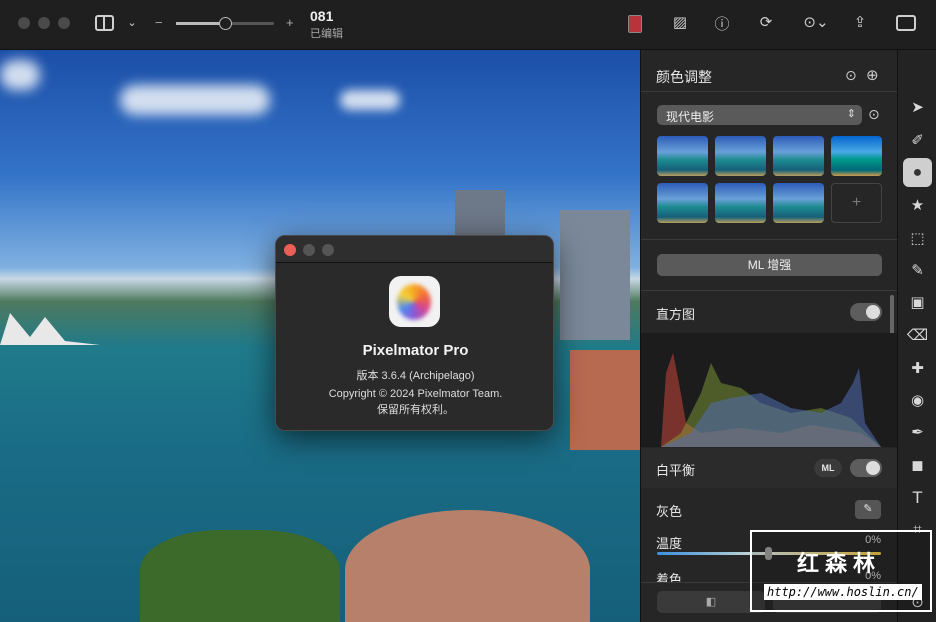 The height and width of the screenshot is (622, 936). I want to click on compare-icon: ▨, so click(680, 22).